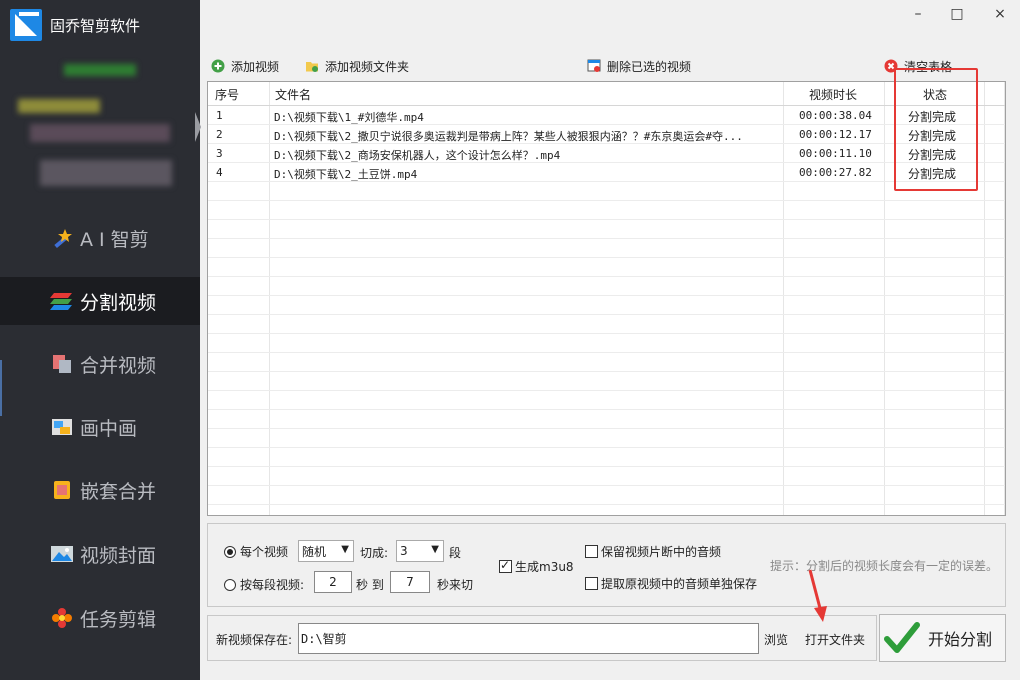  I want to click on app-logo-icon, so click(26, 25).